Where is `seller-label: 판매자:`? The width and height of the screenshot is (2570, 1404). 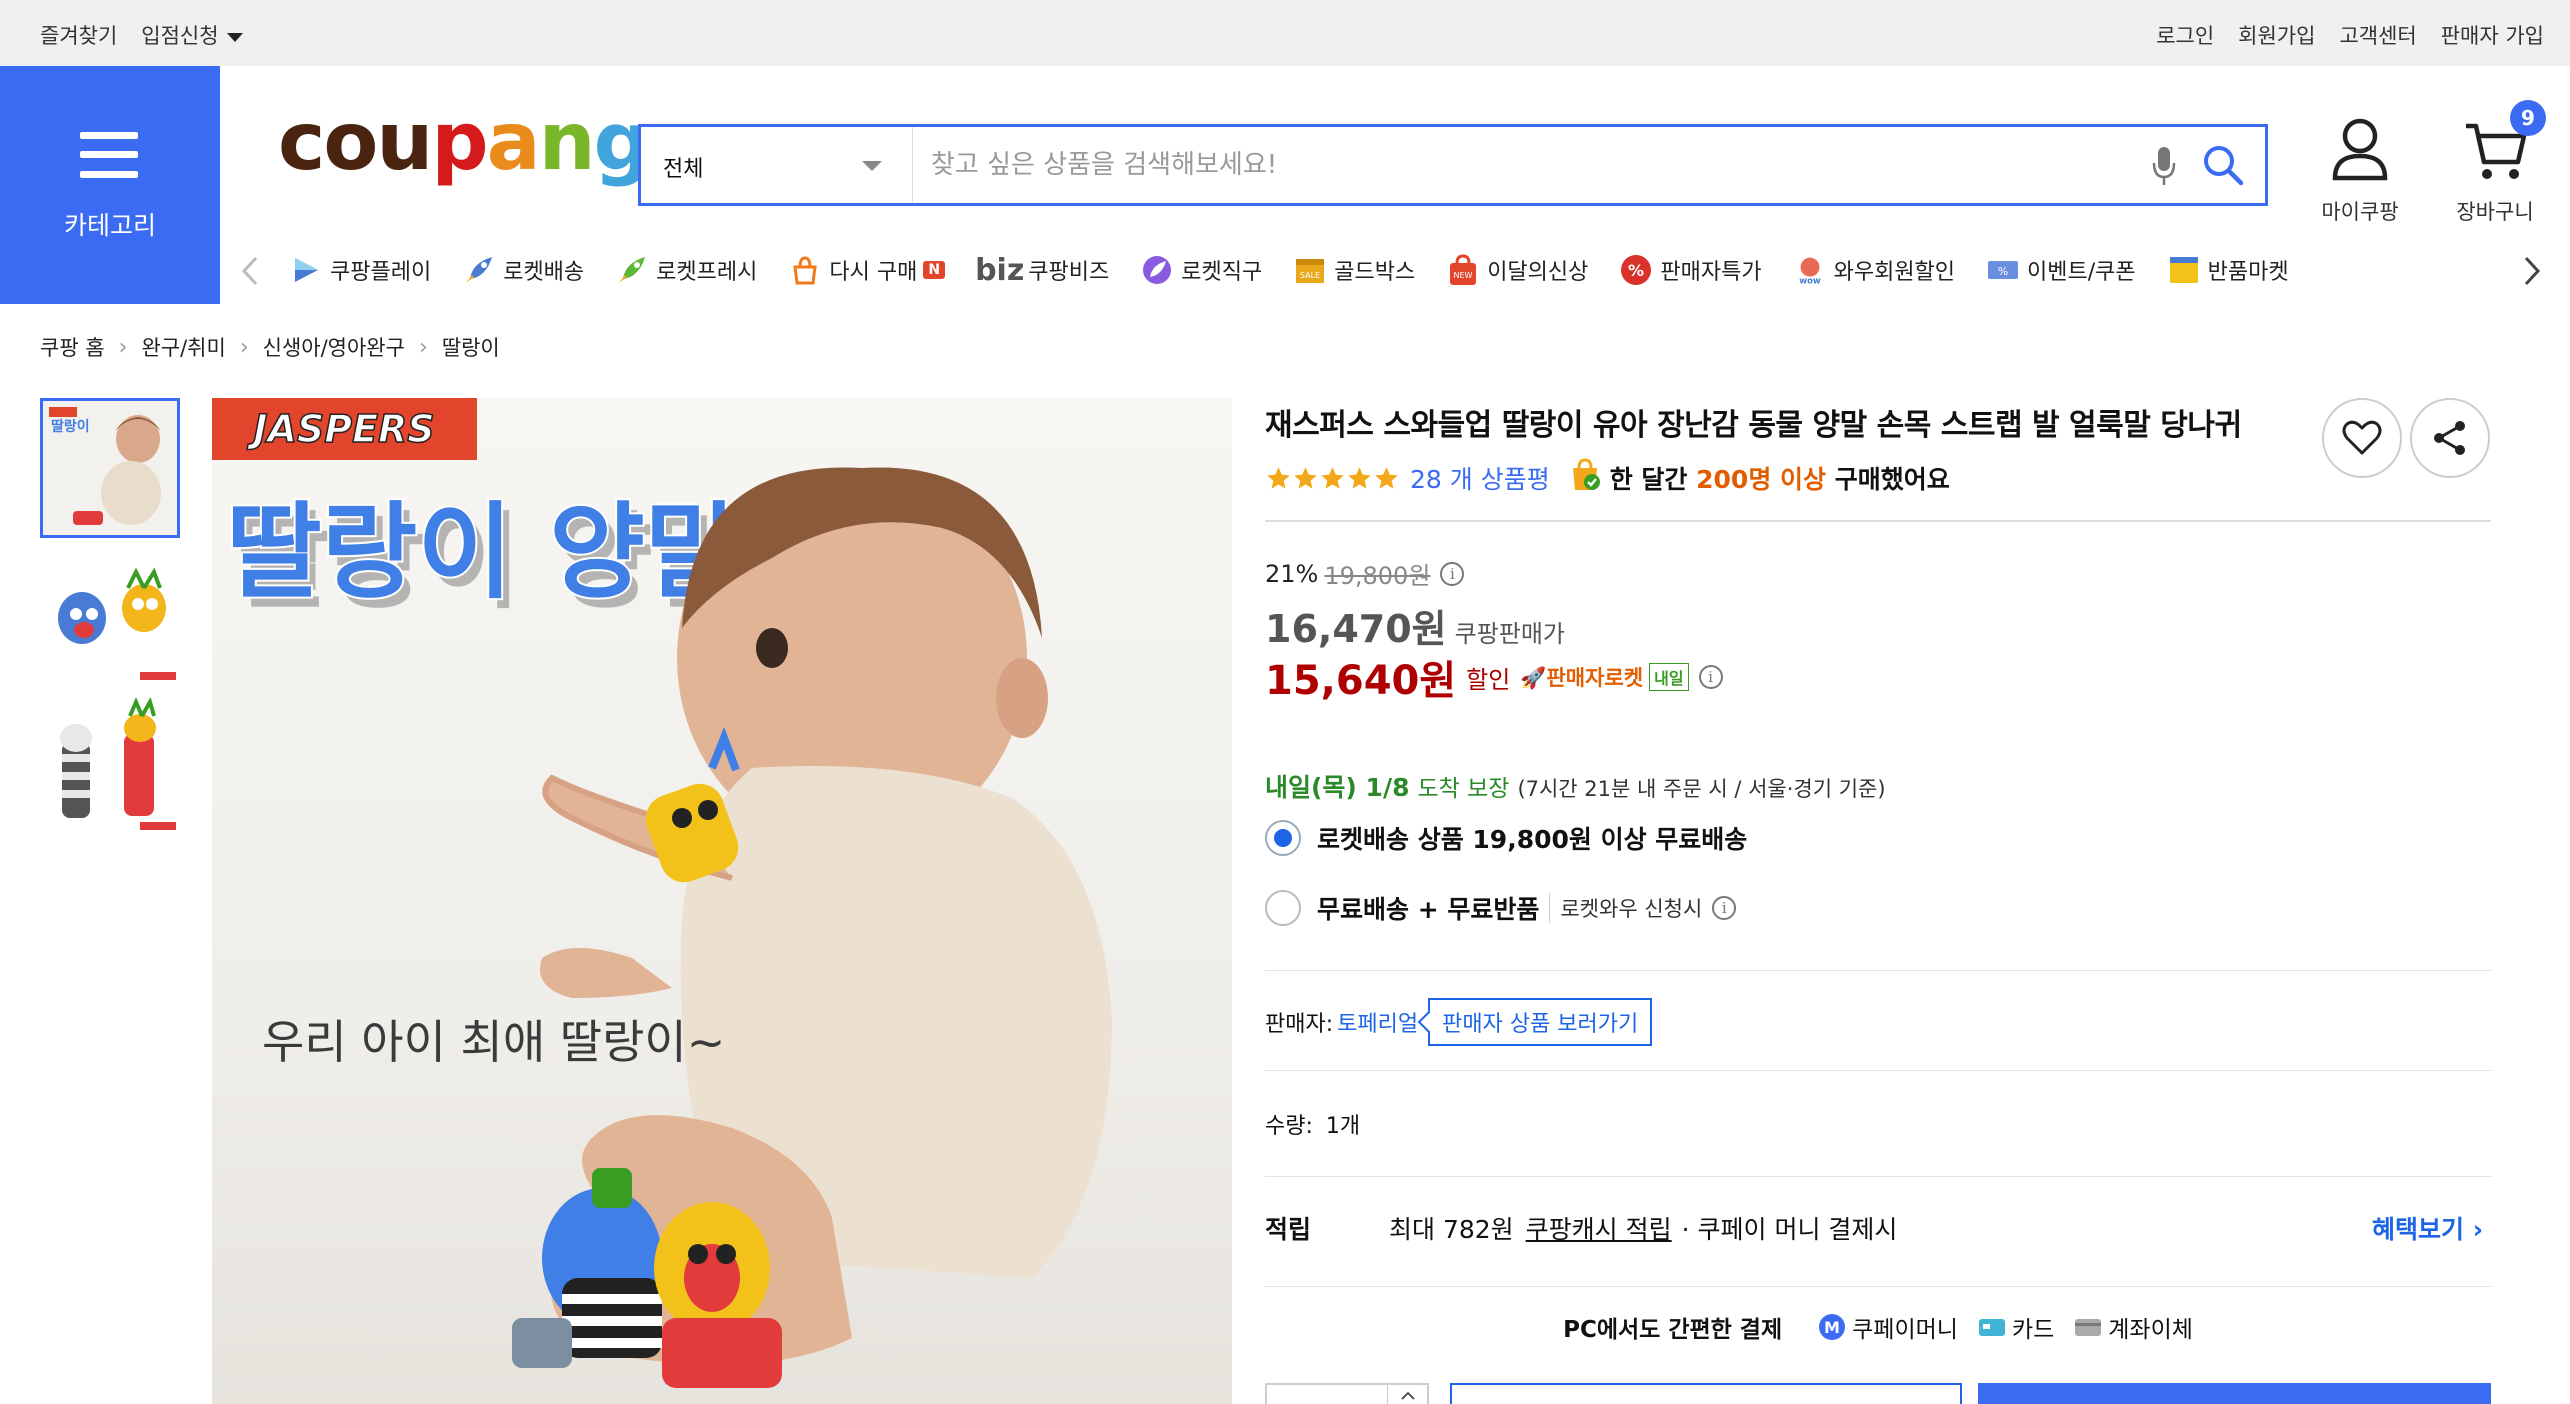 seller-label: 판매자: is located at coordinates (1299, 1024).